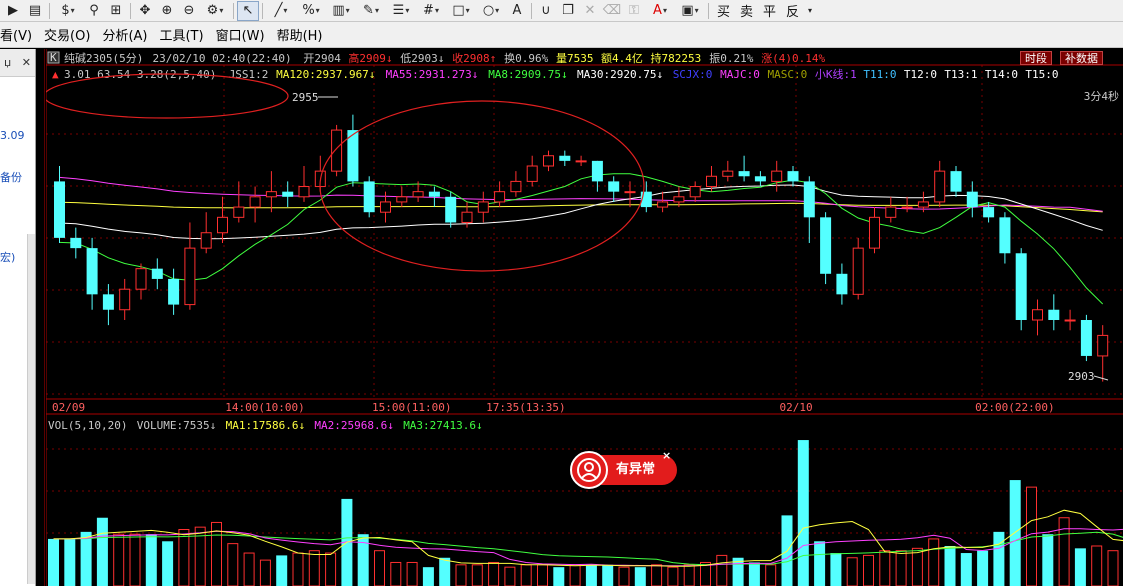 Image resolution: width=1123 pixels, height=586 pixels. Describe the element at coordinates (431, 11) in the screenshot. I see `hash-icon: #` at that location.